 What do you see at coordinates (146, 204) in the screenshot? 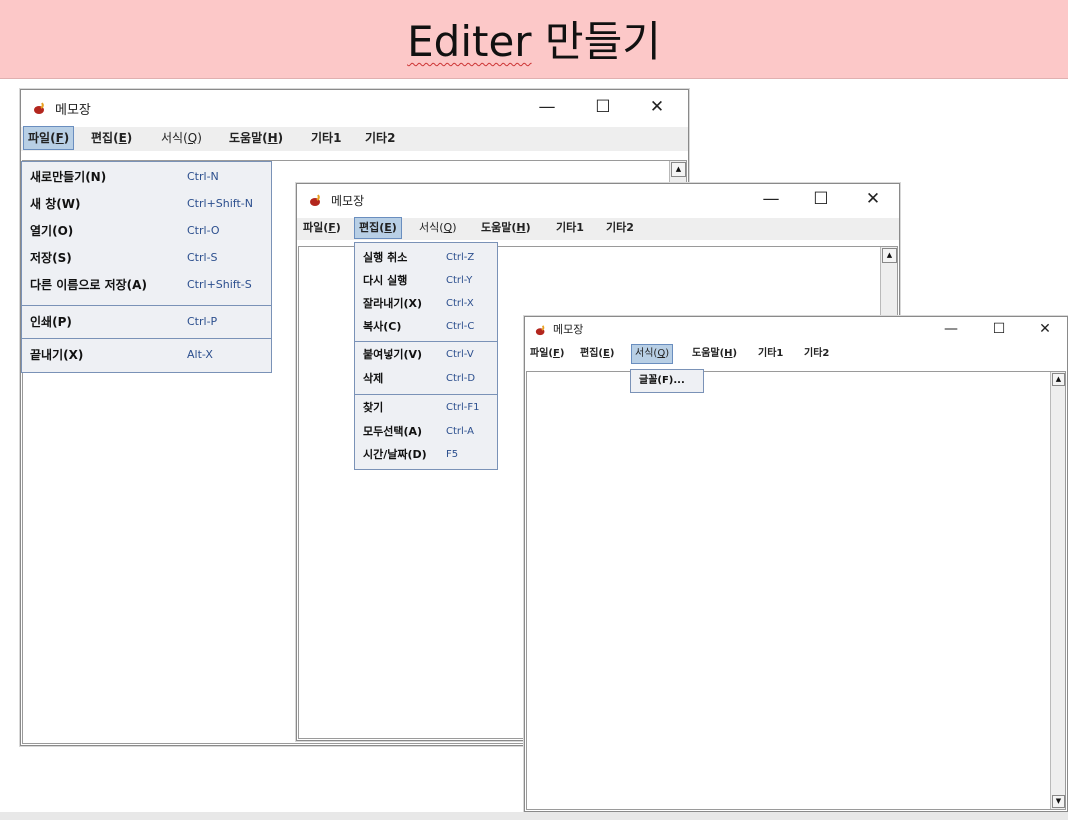
I see `menu-item-new-window: 새 창(W) Ctrl+Shift-N` at bounding box center [146, 204].